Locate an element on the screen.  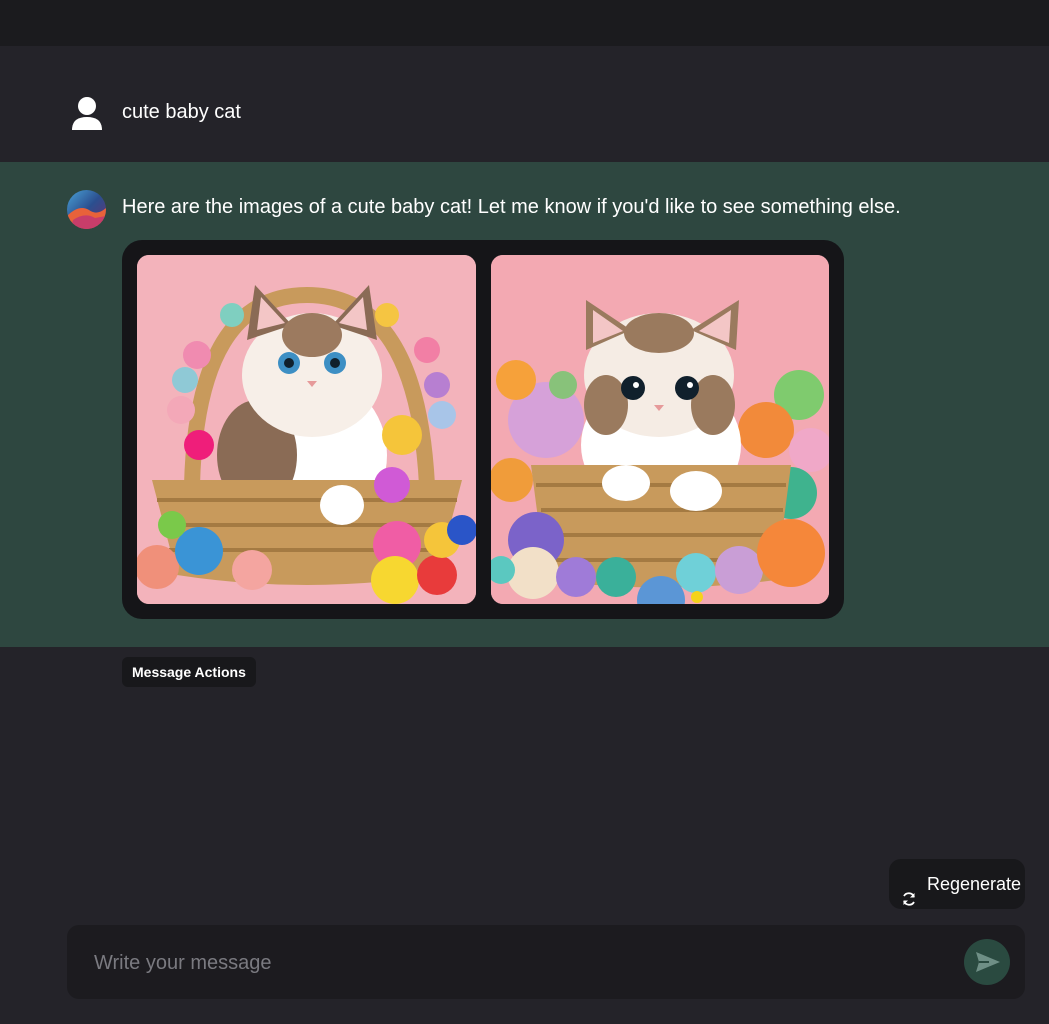
message-composer is located at coordinates (546, 963).